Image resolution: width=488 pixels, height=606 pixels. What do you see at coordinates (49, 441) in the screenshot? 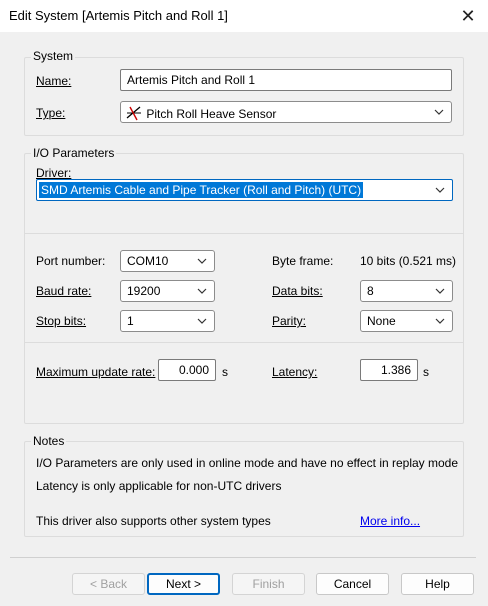
I see `notes-group-title: Notes` at bounding box center [49, 441].